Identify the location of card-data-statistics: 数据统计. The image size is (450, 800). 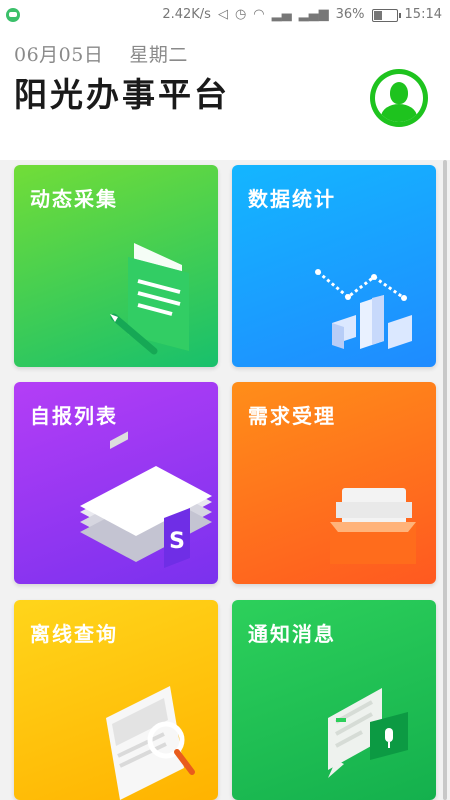
(334, 266).